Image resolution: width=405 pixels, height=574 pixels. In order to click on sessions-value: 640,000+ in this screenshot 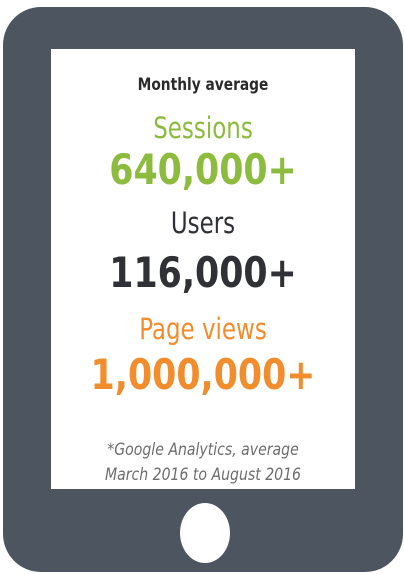, I will do `click(203, 169)`.